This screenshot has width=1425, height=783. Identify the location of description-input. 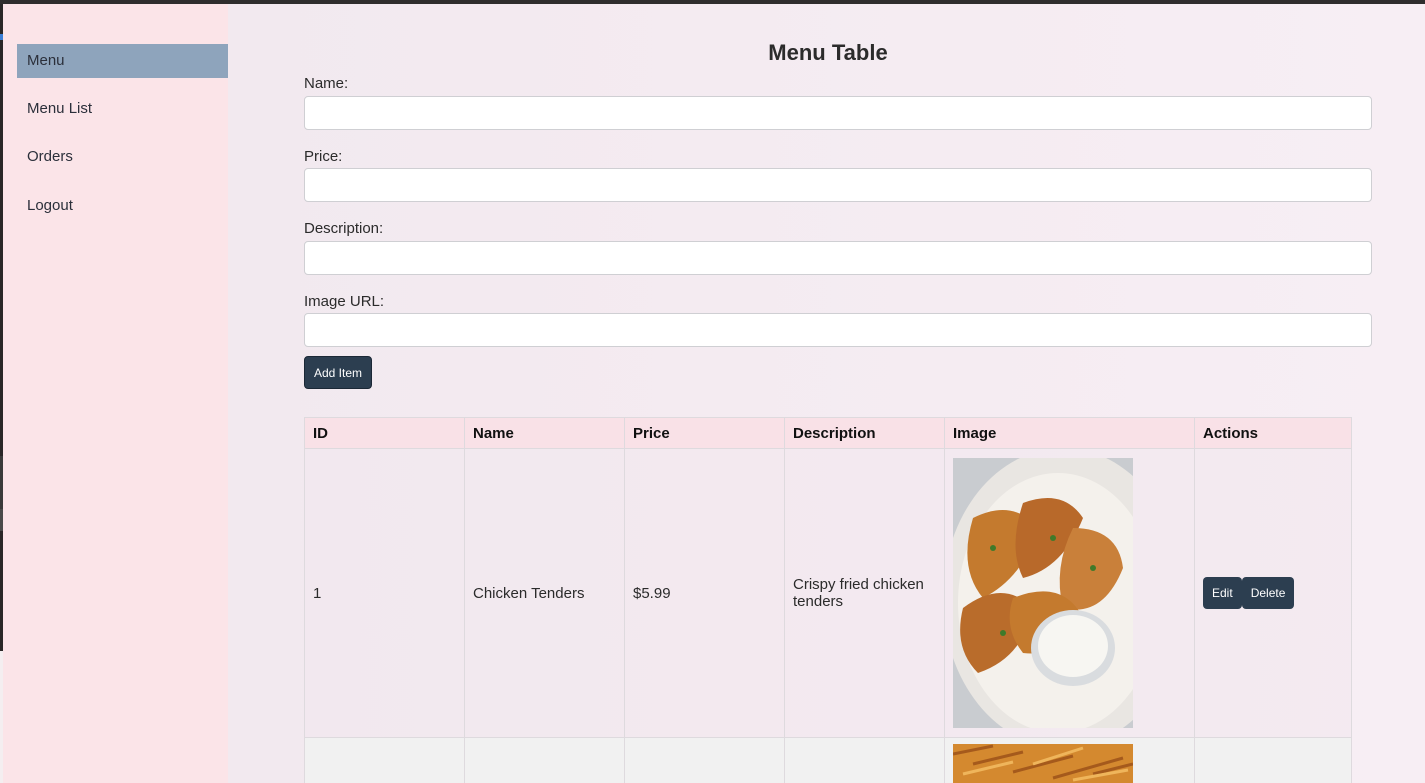
(838, 258).